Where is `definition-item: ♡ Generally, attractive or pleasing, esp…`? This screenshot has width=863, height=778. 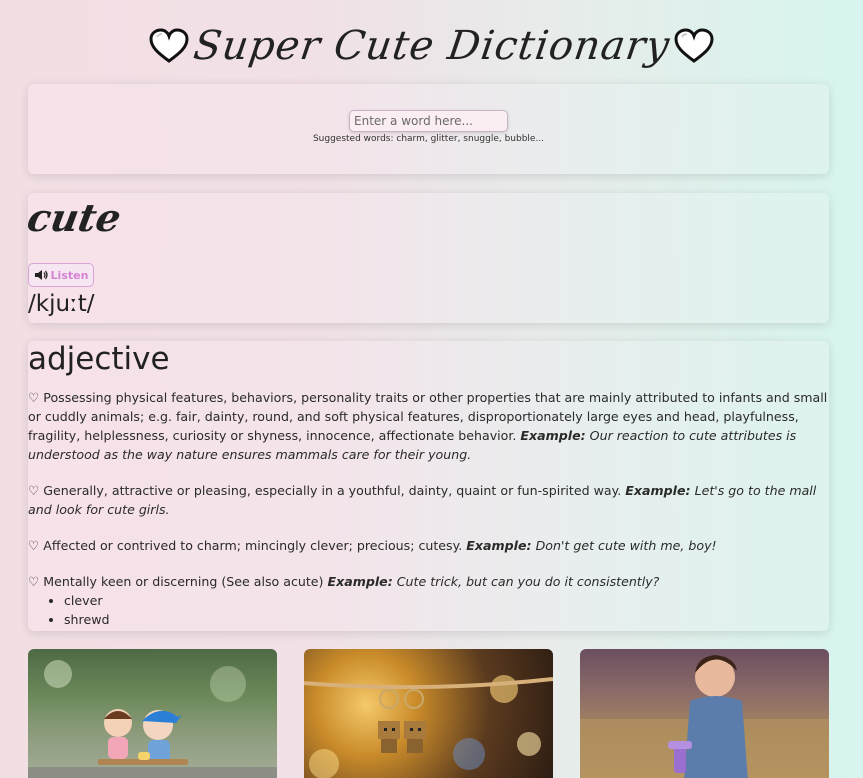
definition-item: ♡ Generally, attractive or pleasing, esp… is located at coordinates (428, 500).